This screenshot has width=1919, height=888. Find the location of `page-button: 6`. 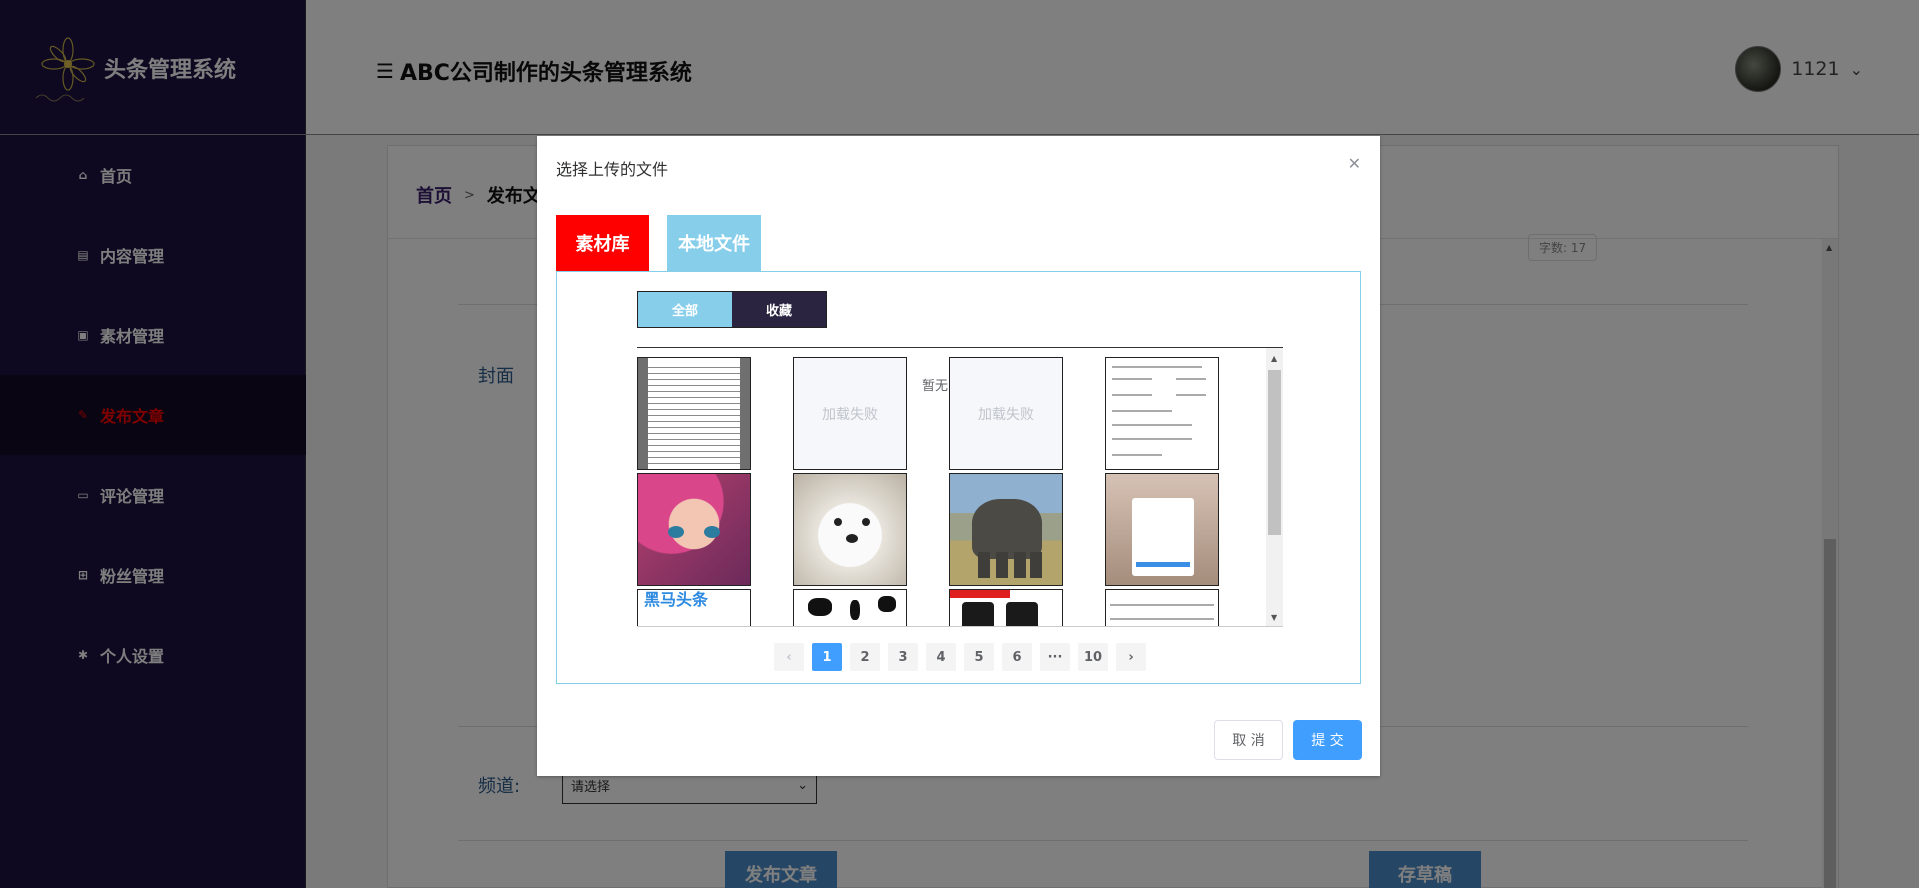

page-button: 6 is located at coordinates (1017, 657).